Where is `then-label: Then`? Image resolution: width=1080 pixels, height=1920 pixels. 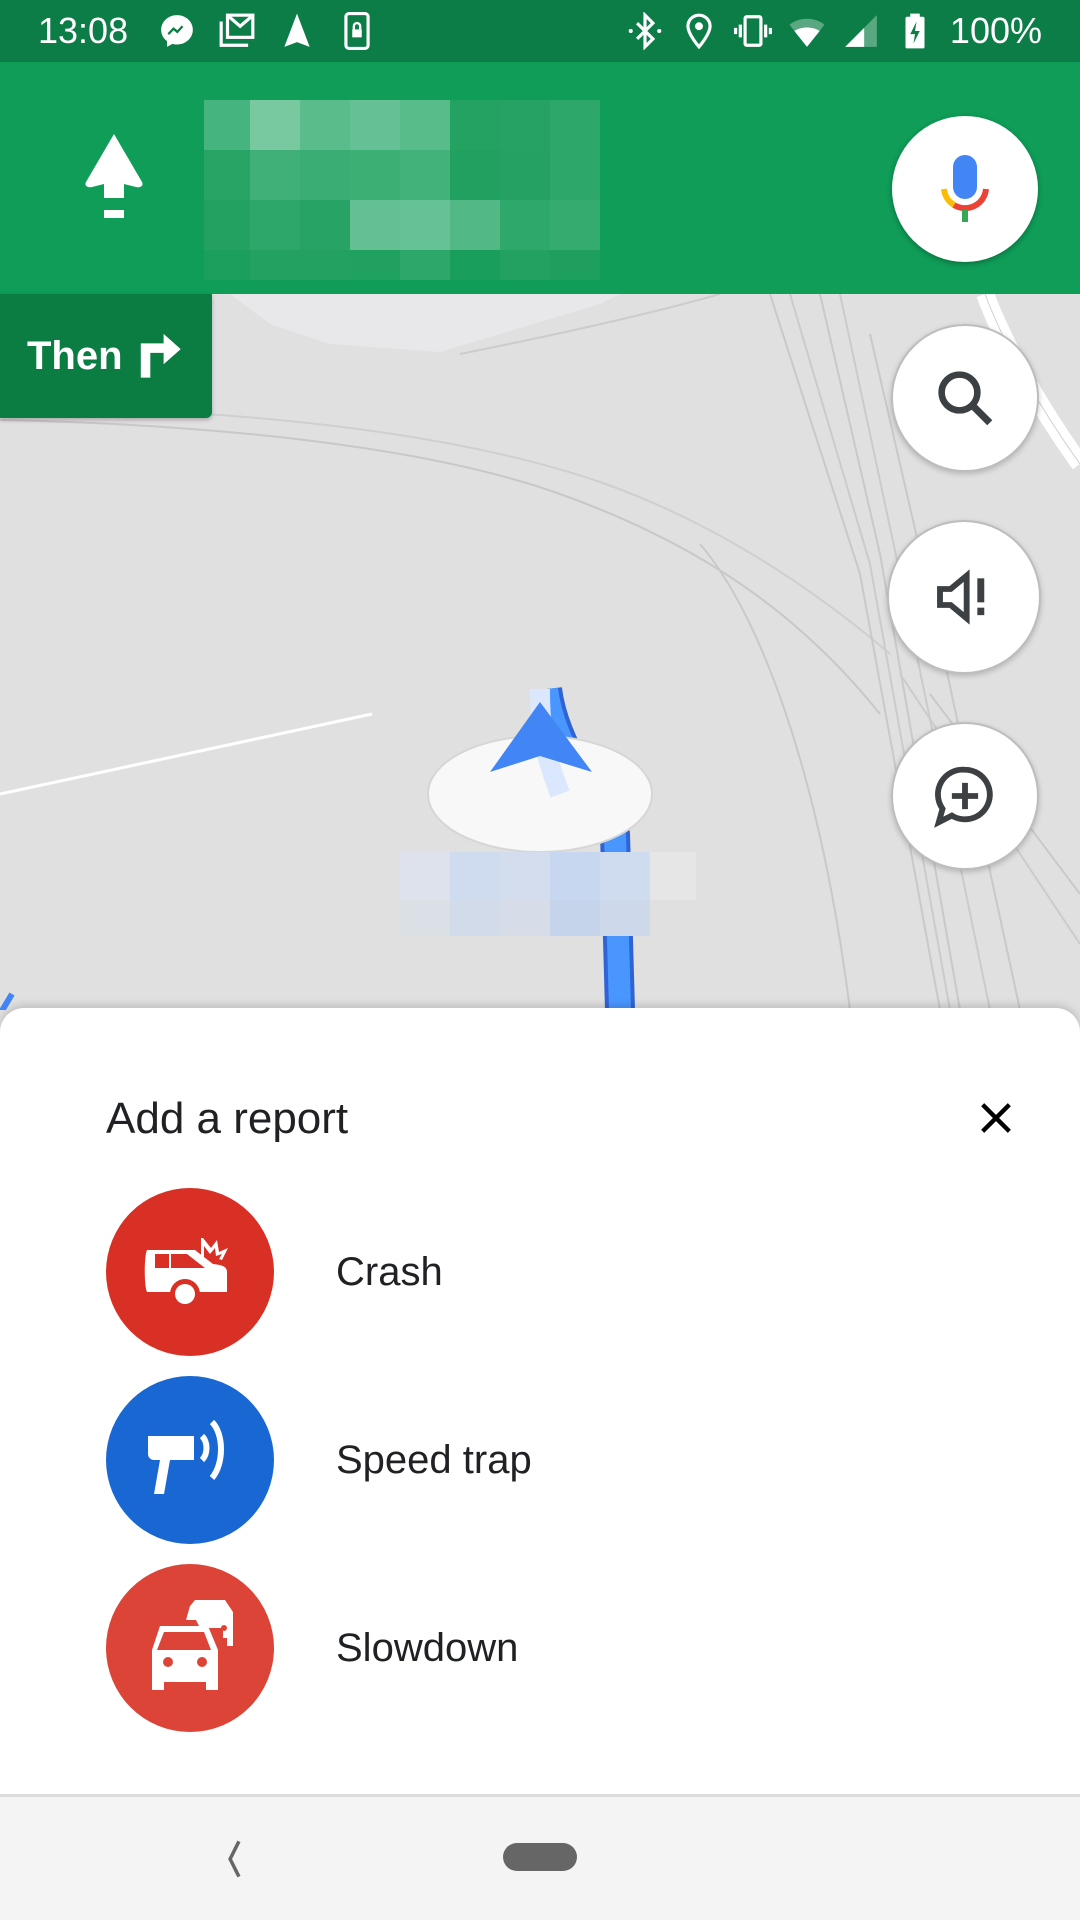 then-label: Then is located at coordinates (75, 355).